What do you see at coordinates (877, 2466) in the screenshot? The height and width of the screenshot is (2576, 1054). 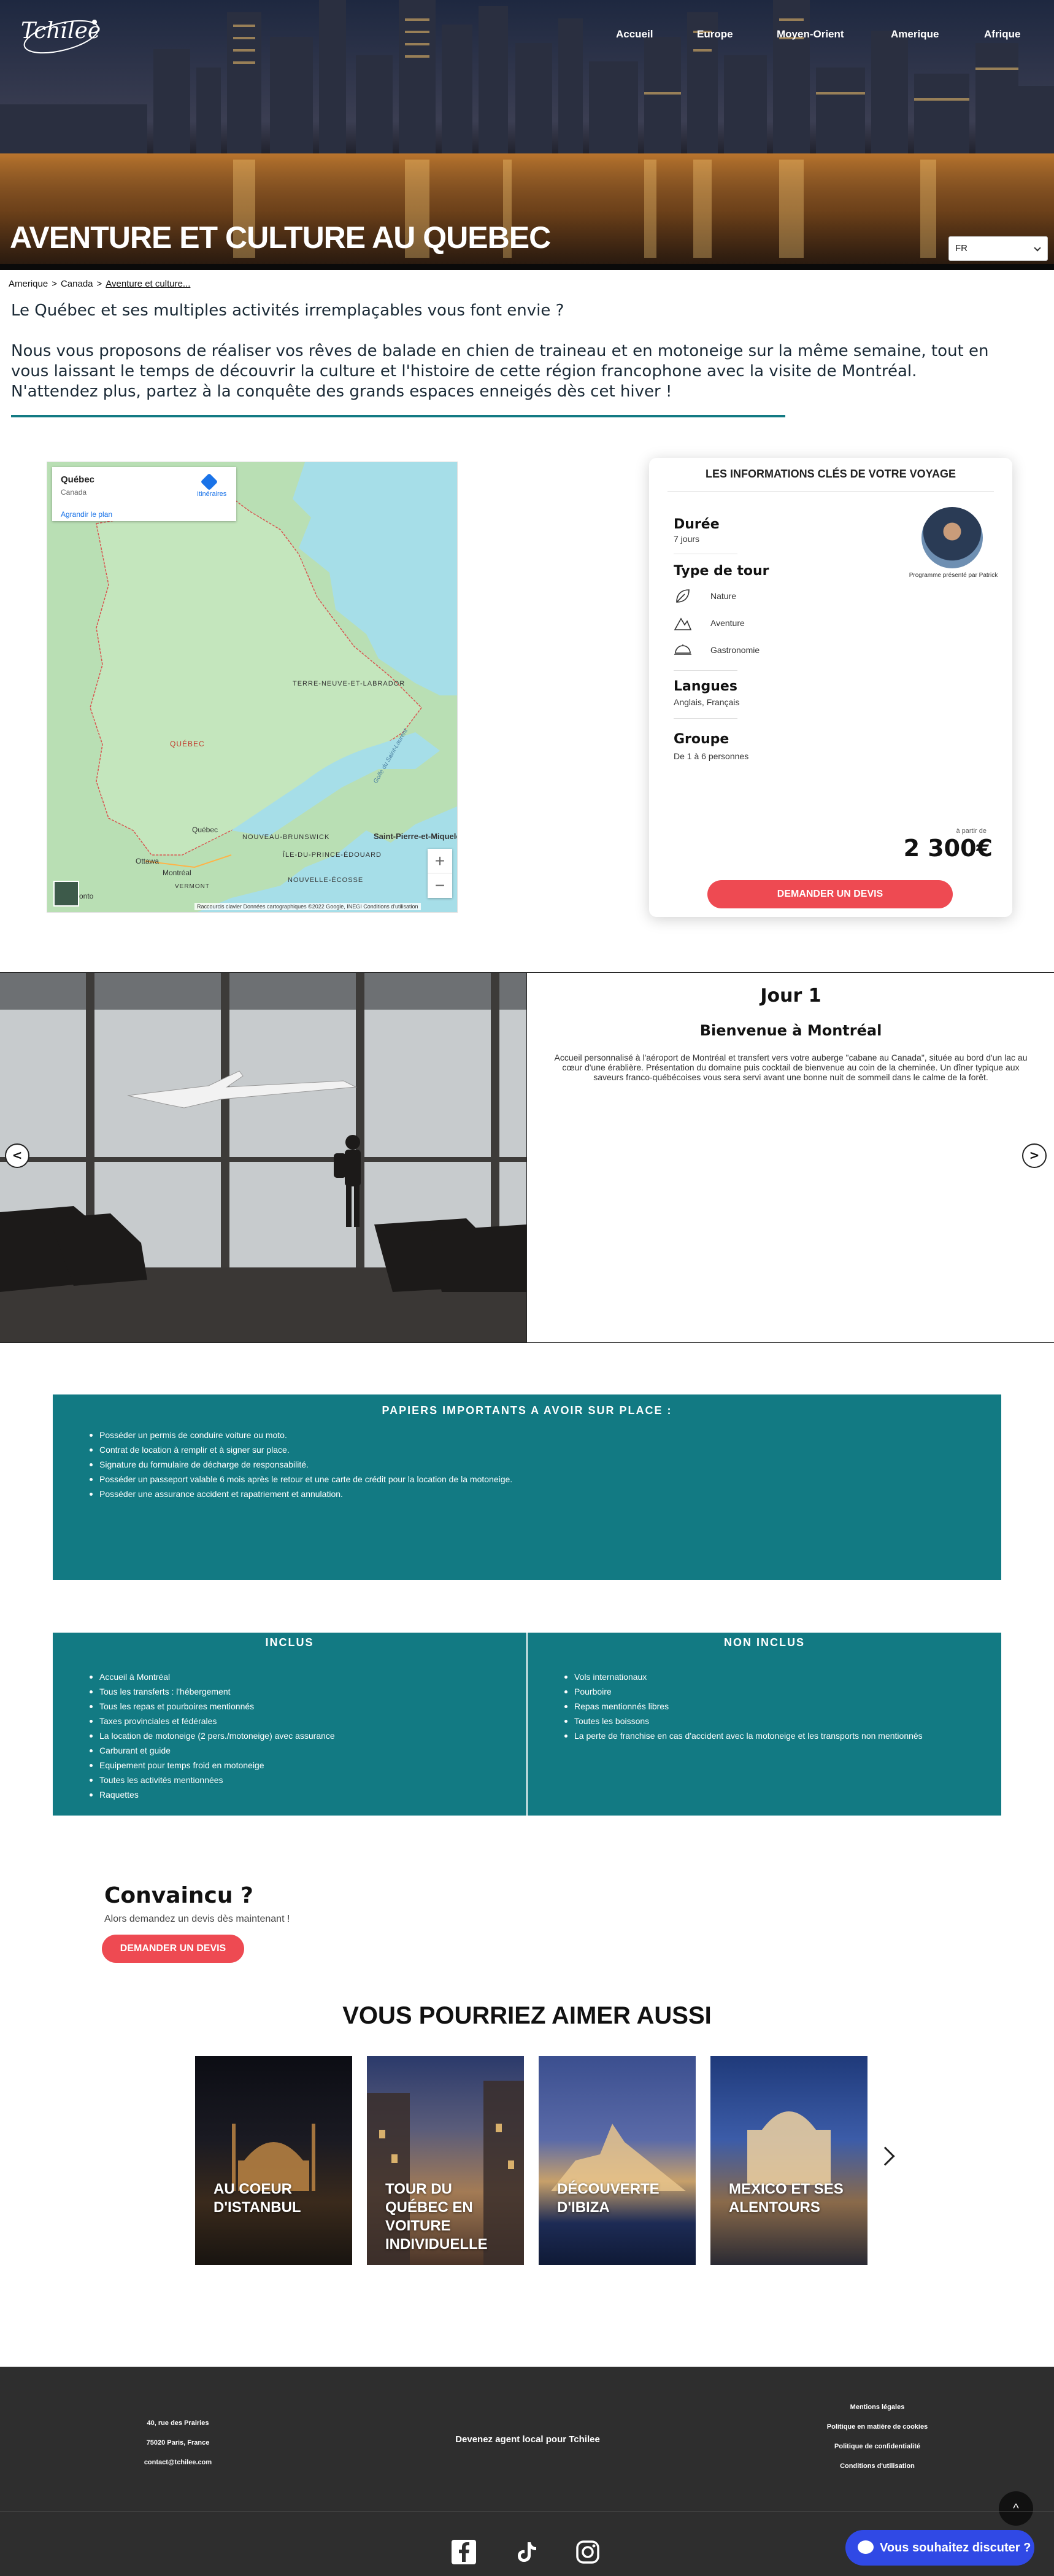 I see `footer-link-terms: Conditions d'utilisation` at bounding box center [877, 2466].